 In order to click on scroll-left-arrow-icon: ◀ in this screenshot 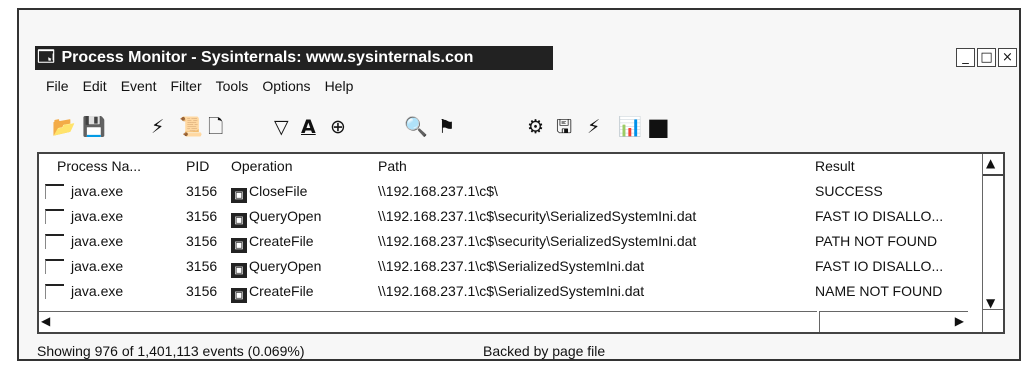, I will do `click(45, 321)`.